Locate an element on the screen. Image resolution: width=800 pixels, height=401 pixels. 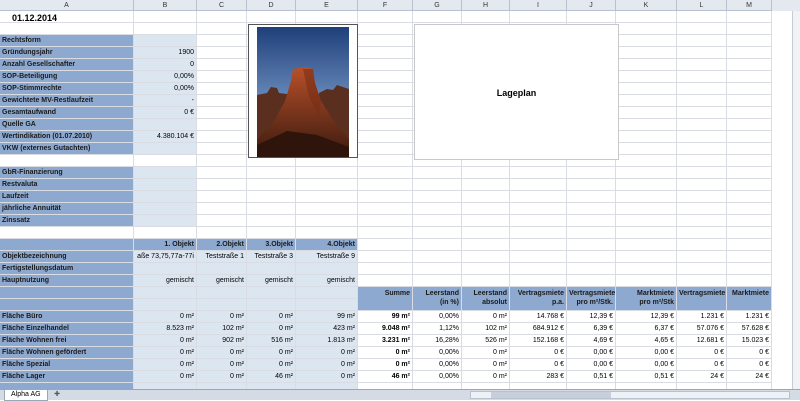
fund-label: SOP-Beteiligung is located at coordinates (67, 77).